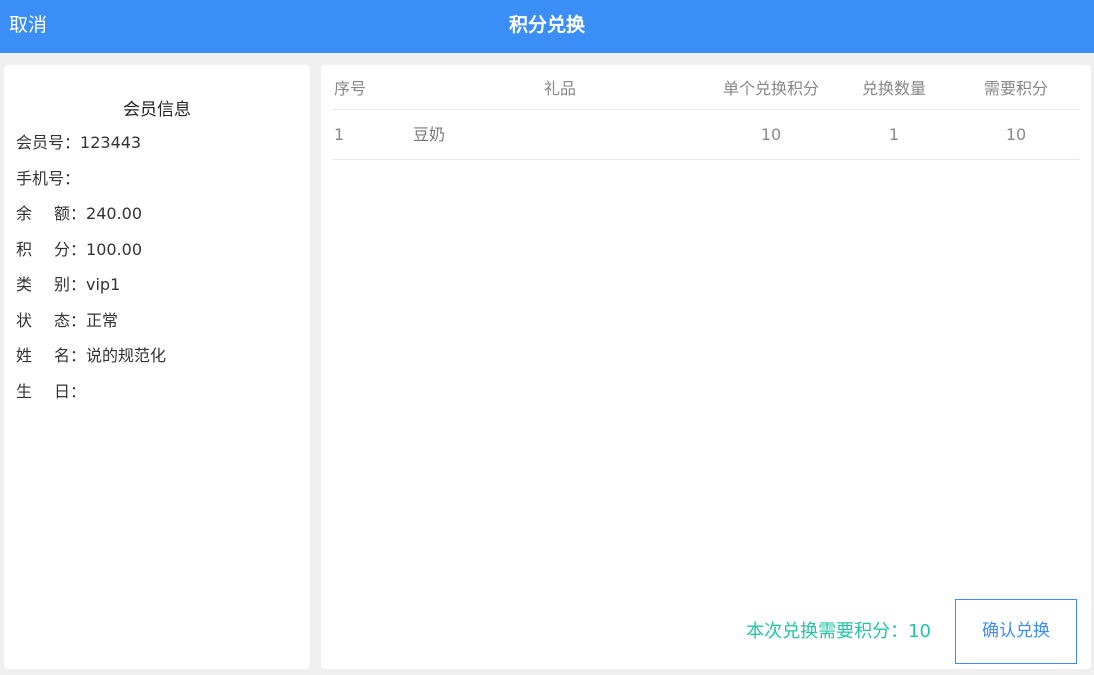 This screenshot has width=1094, height=675. I want to click on table-header: 序号 礼品 单个兑换积分 兑换数量 需要积分, so click(706, 87).